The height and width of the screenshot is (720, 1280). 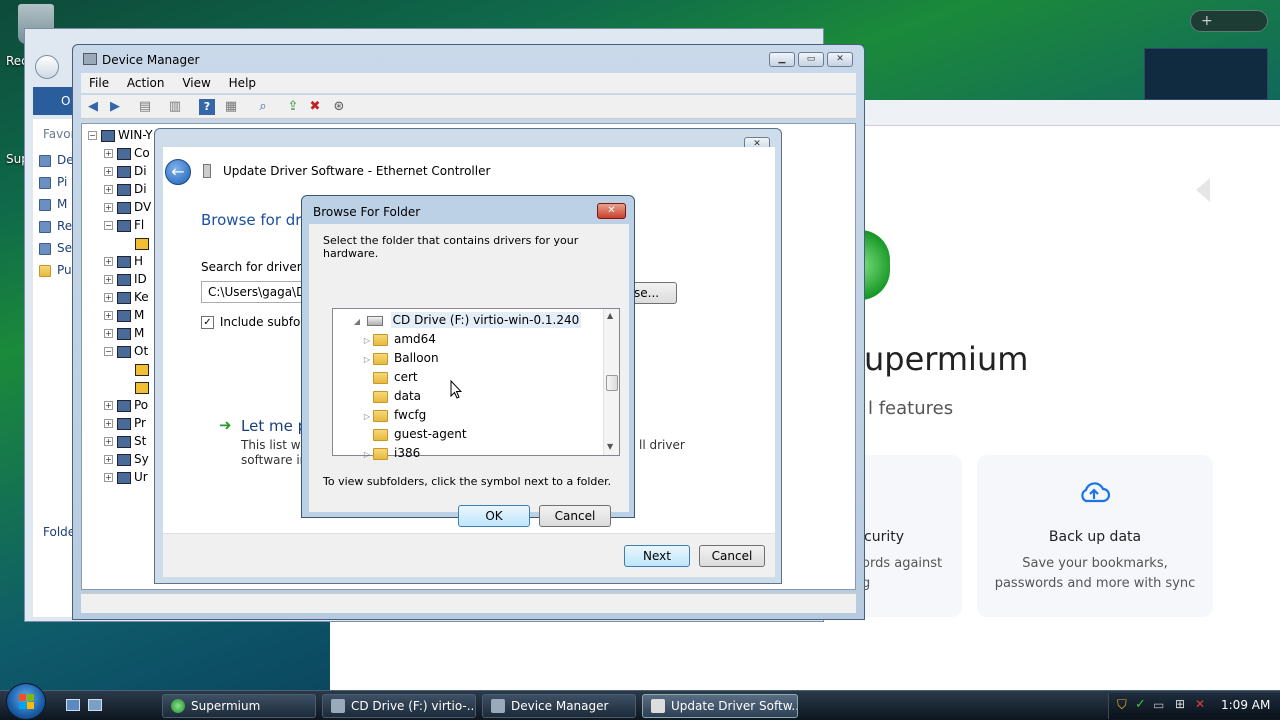 I want to click on taskbar-item: Device Manager, so click(x=559, y=706).